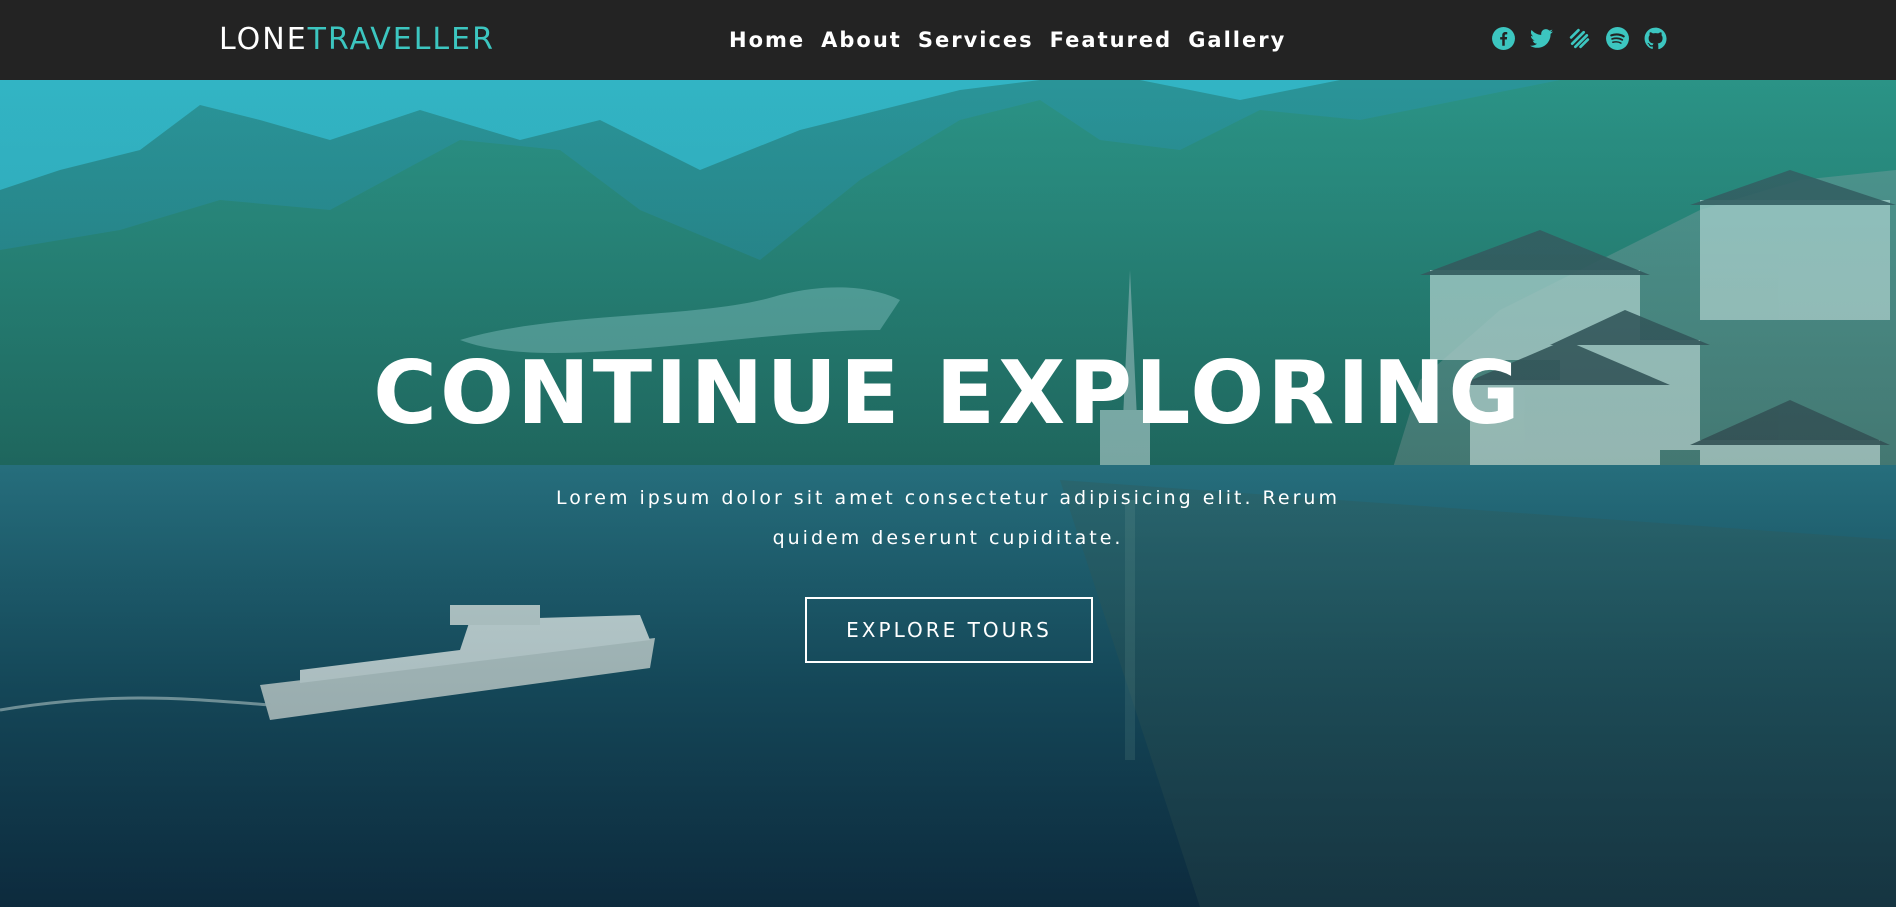 This screenshot has height=907, width=1896. I want to click on facebook-icon, so click(1503, 38).